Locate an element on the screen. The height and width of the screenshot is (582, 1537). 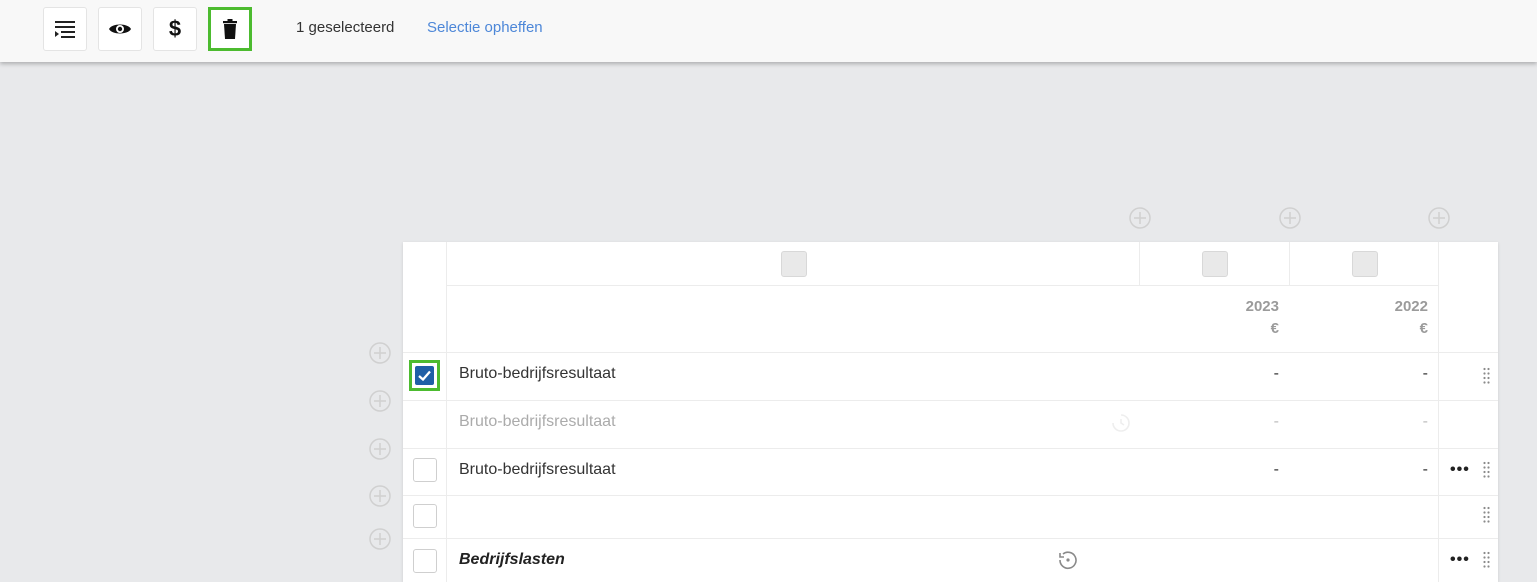
currency-button: $ is located at coordinates (175, 29).